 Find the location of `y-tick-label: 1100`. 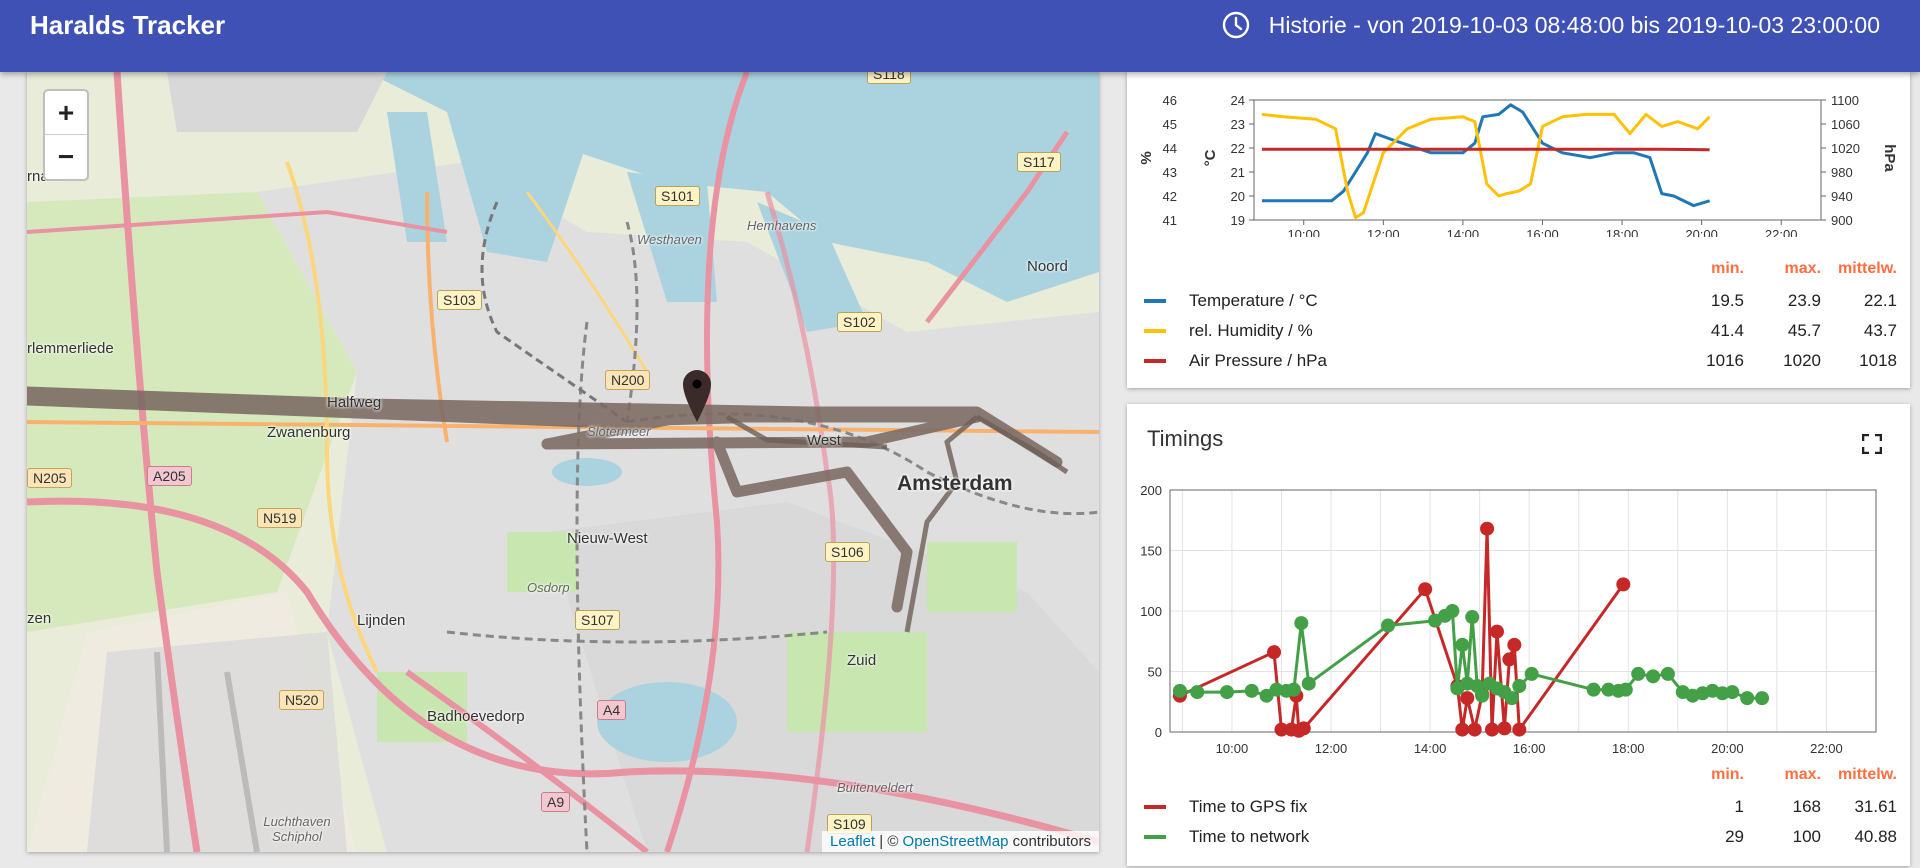

y-tick-label: 1100 is located at coordinates (1845, 100).